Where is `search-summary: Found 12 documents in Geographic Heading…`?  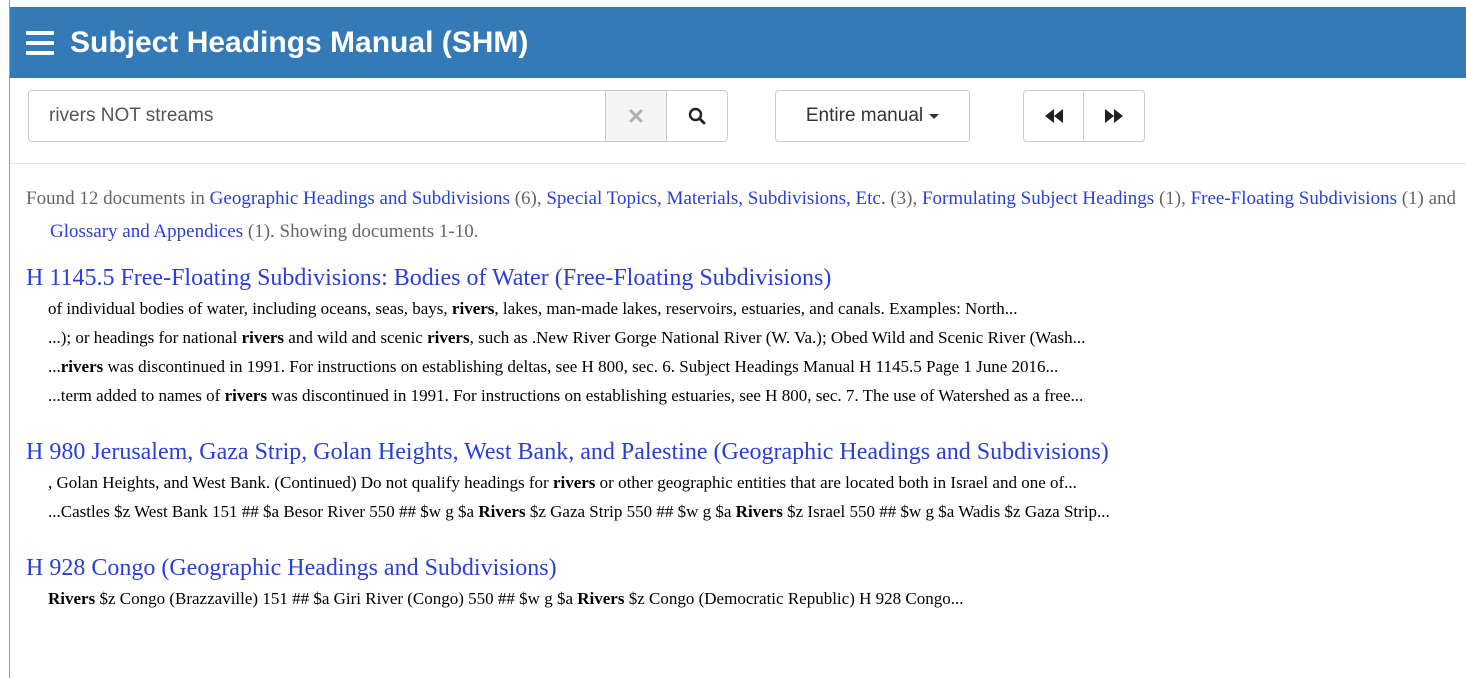 search-summary: Found 12 documents in Geographic Heading… is located at coordinates (744, 215).